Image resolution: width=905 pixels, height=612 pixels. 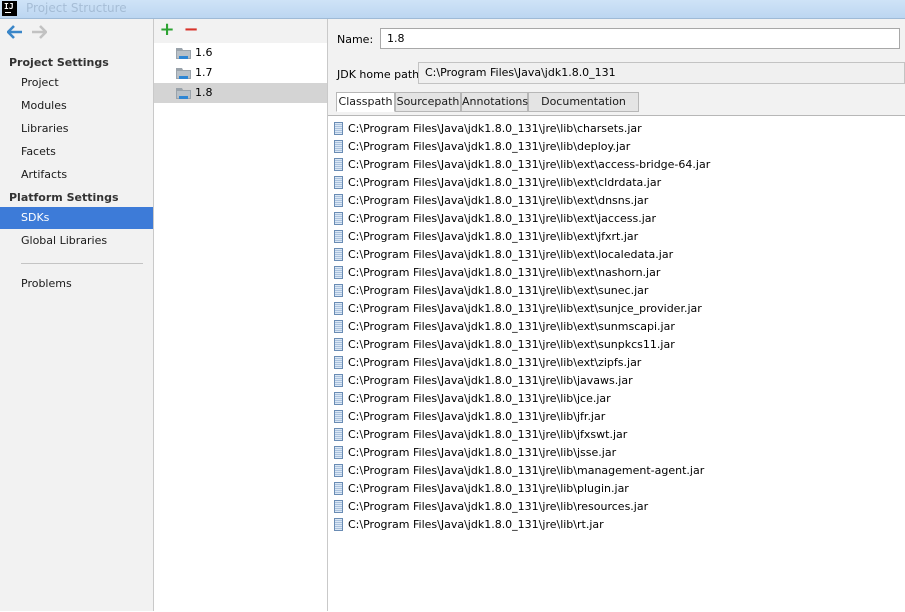 I want to click on sdk-item-1-6: 1.6, so click(x=240, y=53).